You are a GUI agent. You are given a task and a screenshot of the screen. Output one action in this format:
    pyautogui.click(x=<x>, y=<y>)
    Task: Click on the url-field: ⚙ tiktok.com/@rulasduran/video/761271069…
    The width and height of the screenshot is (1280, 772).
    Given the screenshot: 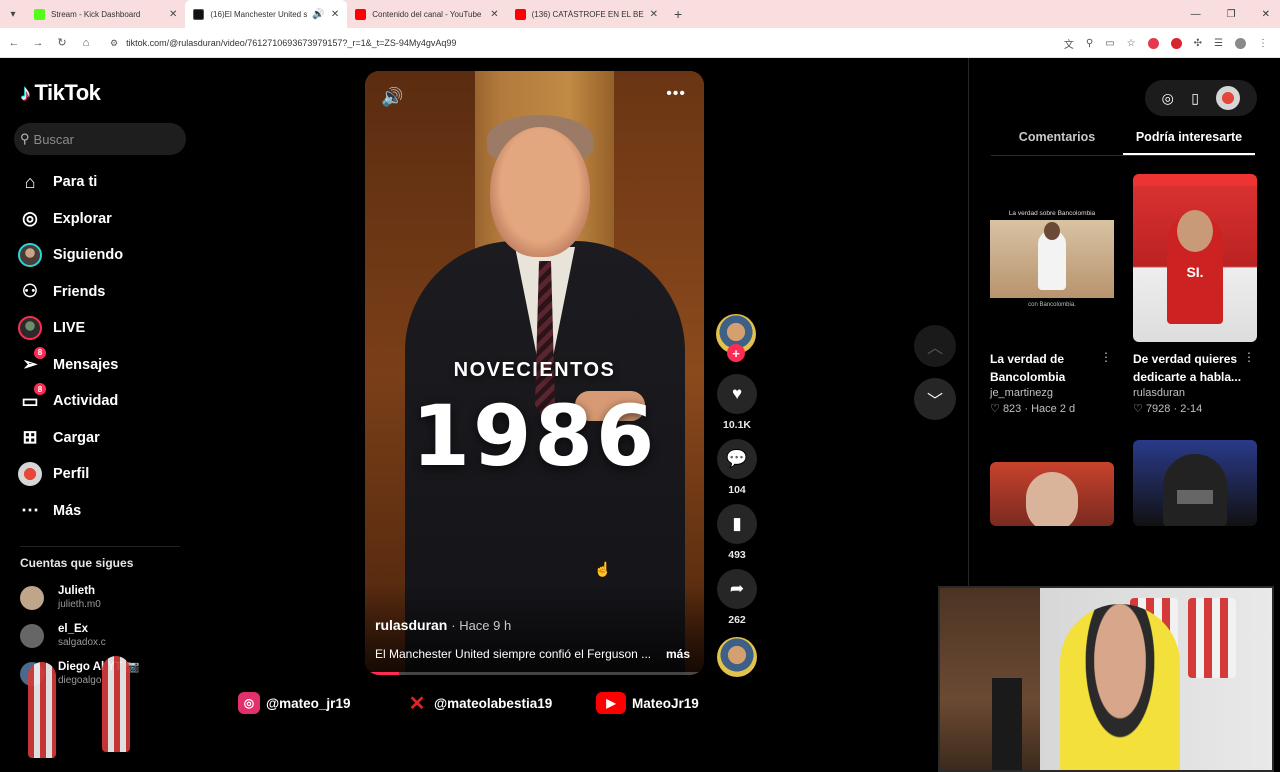 What is the action you would take?
    pyautogui.click(x=564, y=43)
    